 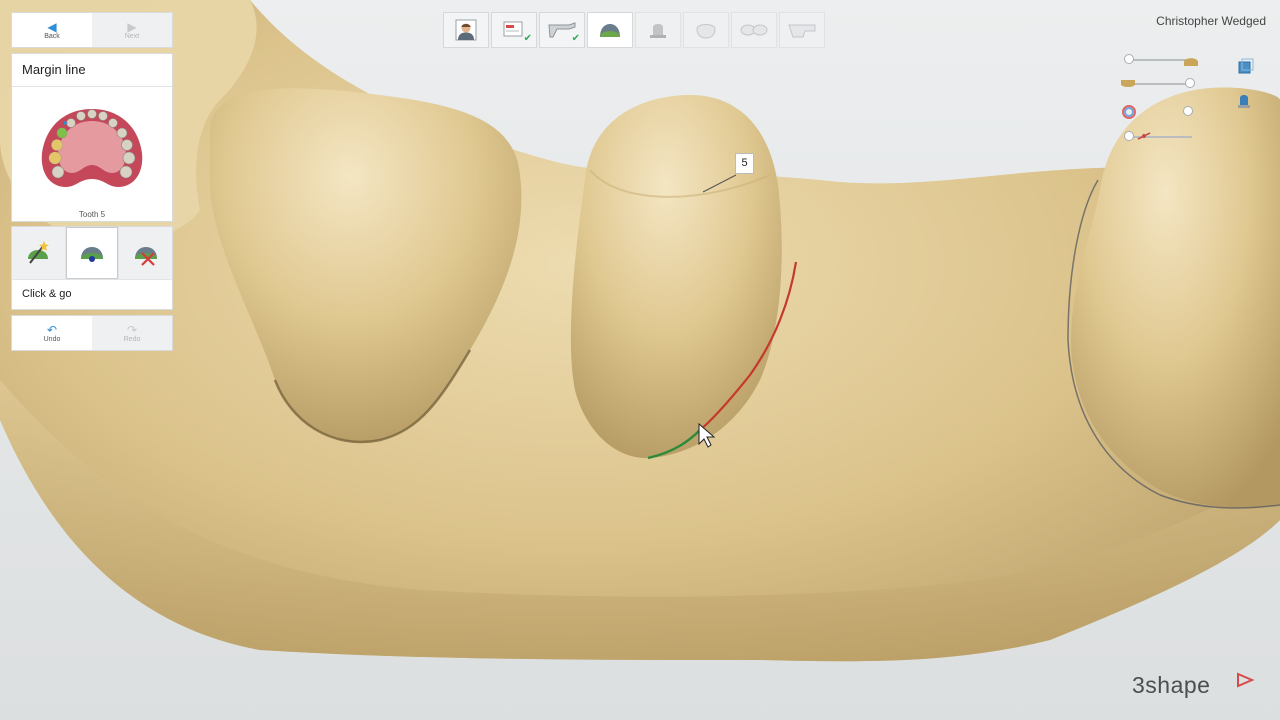 I want to click on workflow-step-patient, so click(x=466, y=30).